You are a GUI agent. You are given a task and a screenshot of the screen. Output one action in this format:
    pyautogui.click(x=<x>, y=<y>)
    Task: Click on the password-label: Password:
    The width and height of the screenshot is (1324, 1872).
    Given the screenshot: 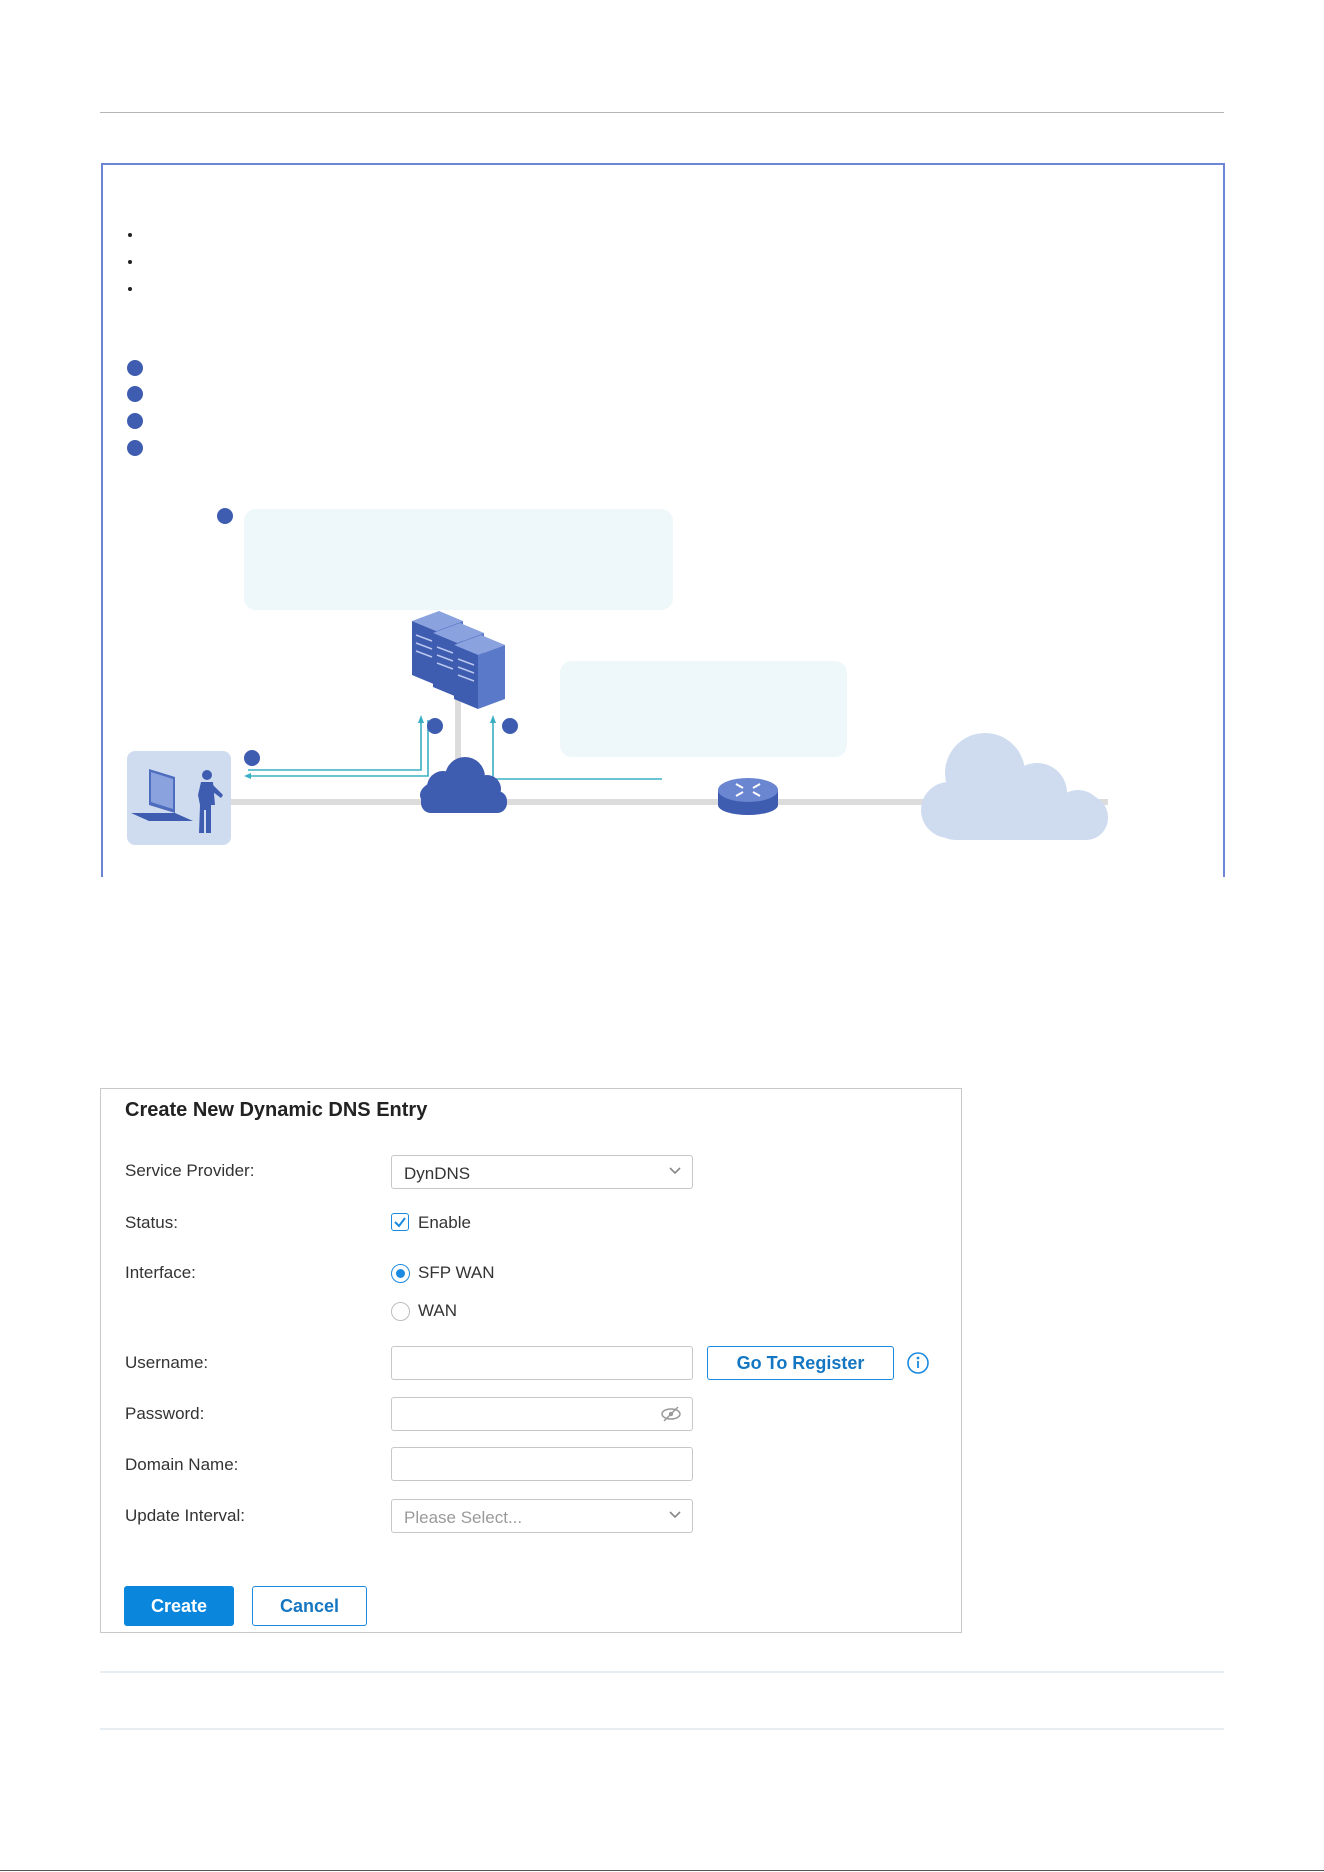 What is the action you would take?
    pyautogui.click(x=165, y=1413)
    